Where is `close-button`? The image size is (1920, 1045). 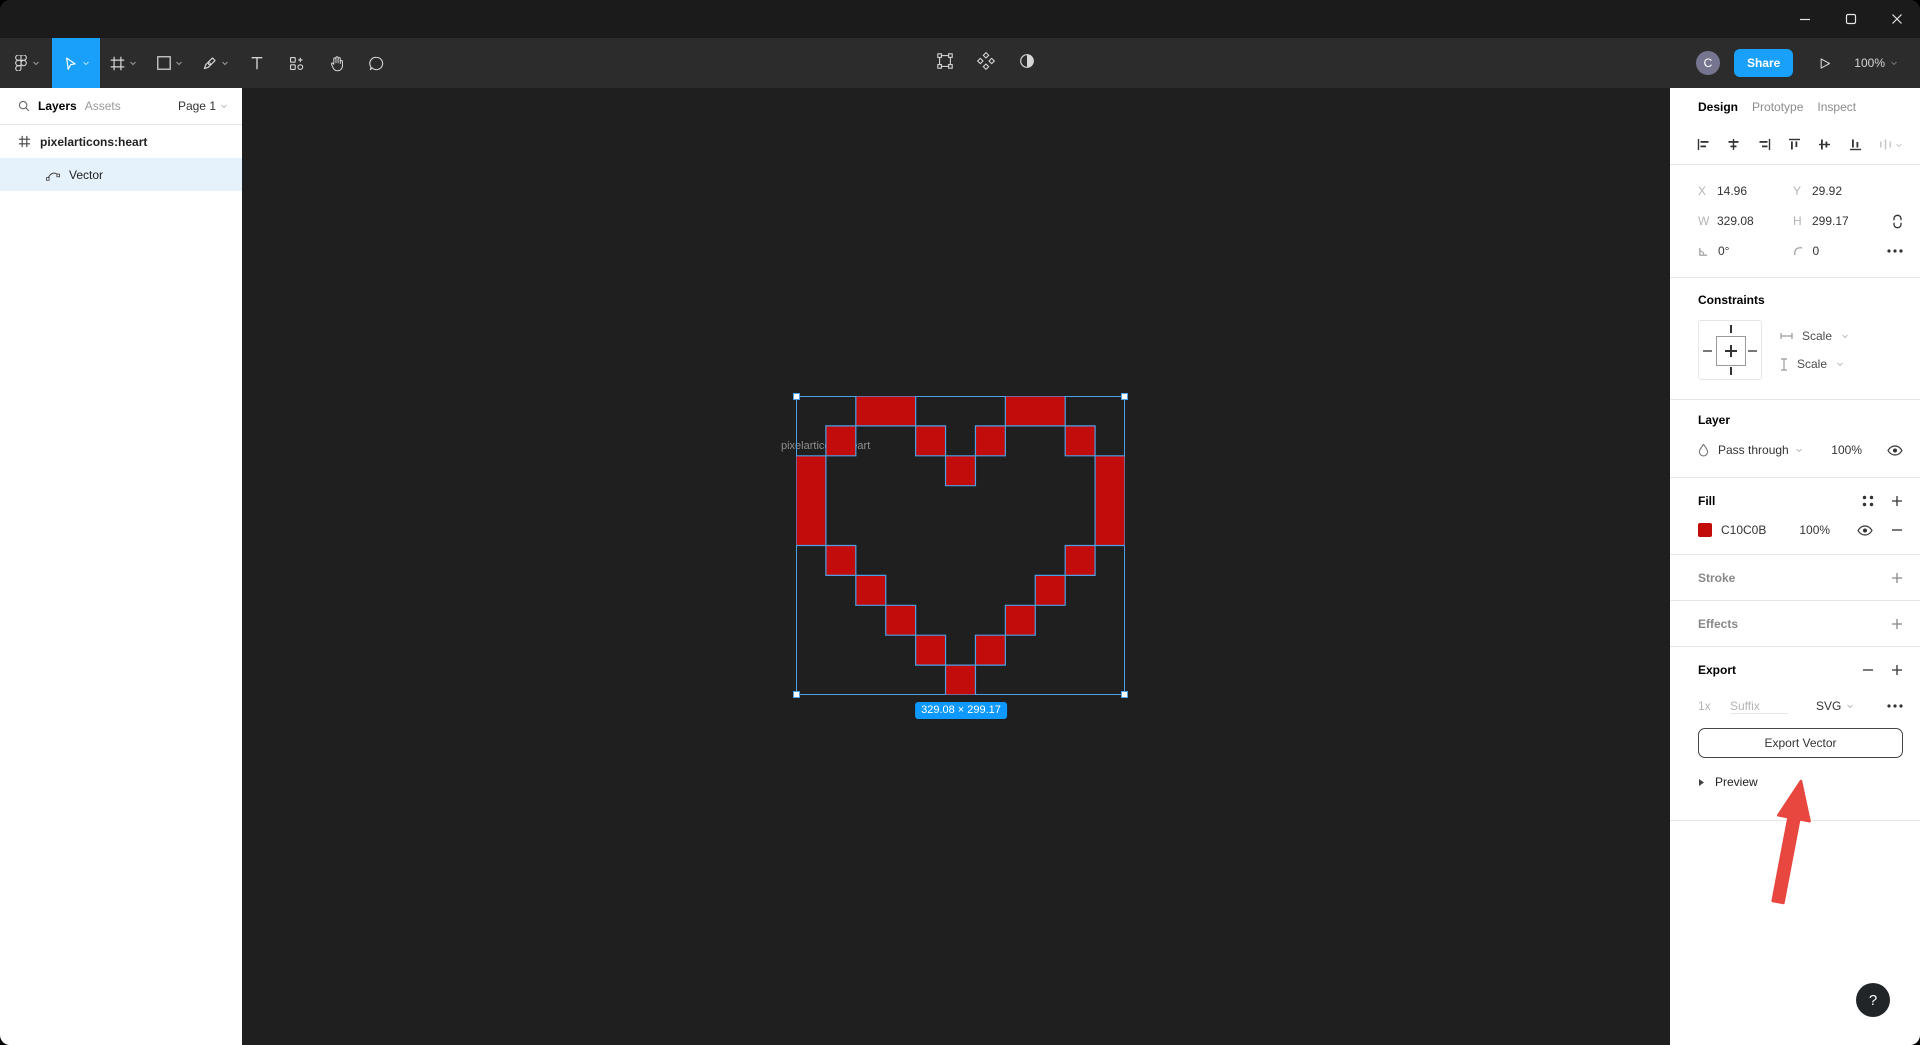
close-button is located at coordinates (1897, 19).